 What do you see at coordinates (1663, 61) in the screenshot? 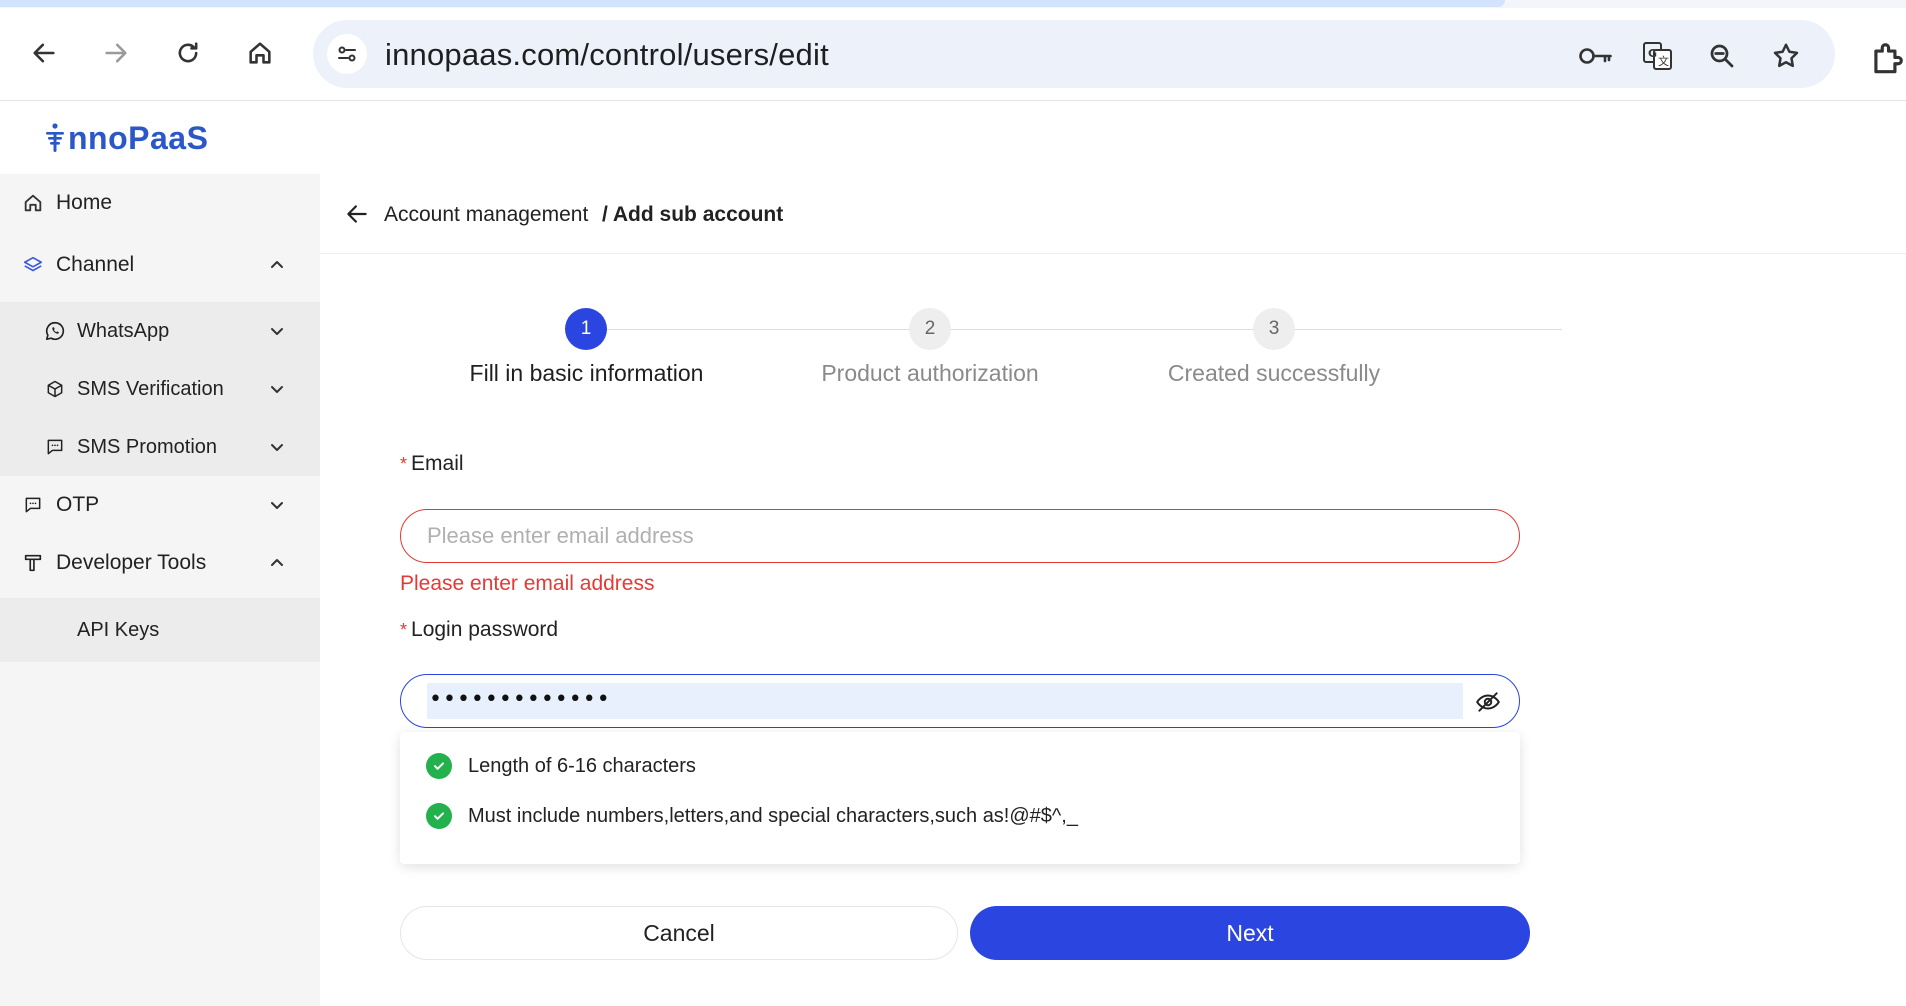
I see `svg-text: 文` at bounding box center [1663, 61].